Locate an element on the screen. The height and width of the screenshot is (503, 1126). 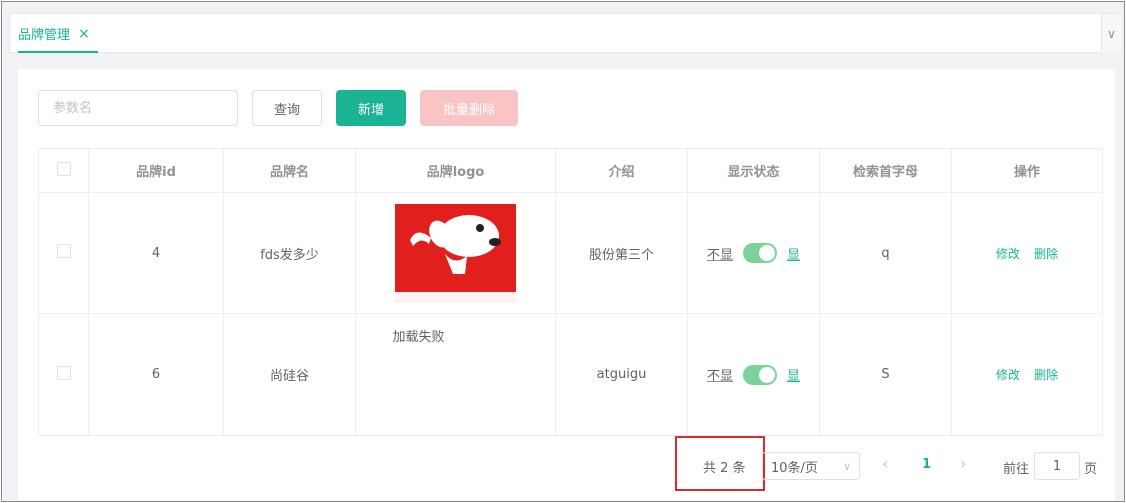
header-select-all is located at coordinates (63, 170).